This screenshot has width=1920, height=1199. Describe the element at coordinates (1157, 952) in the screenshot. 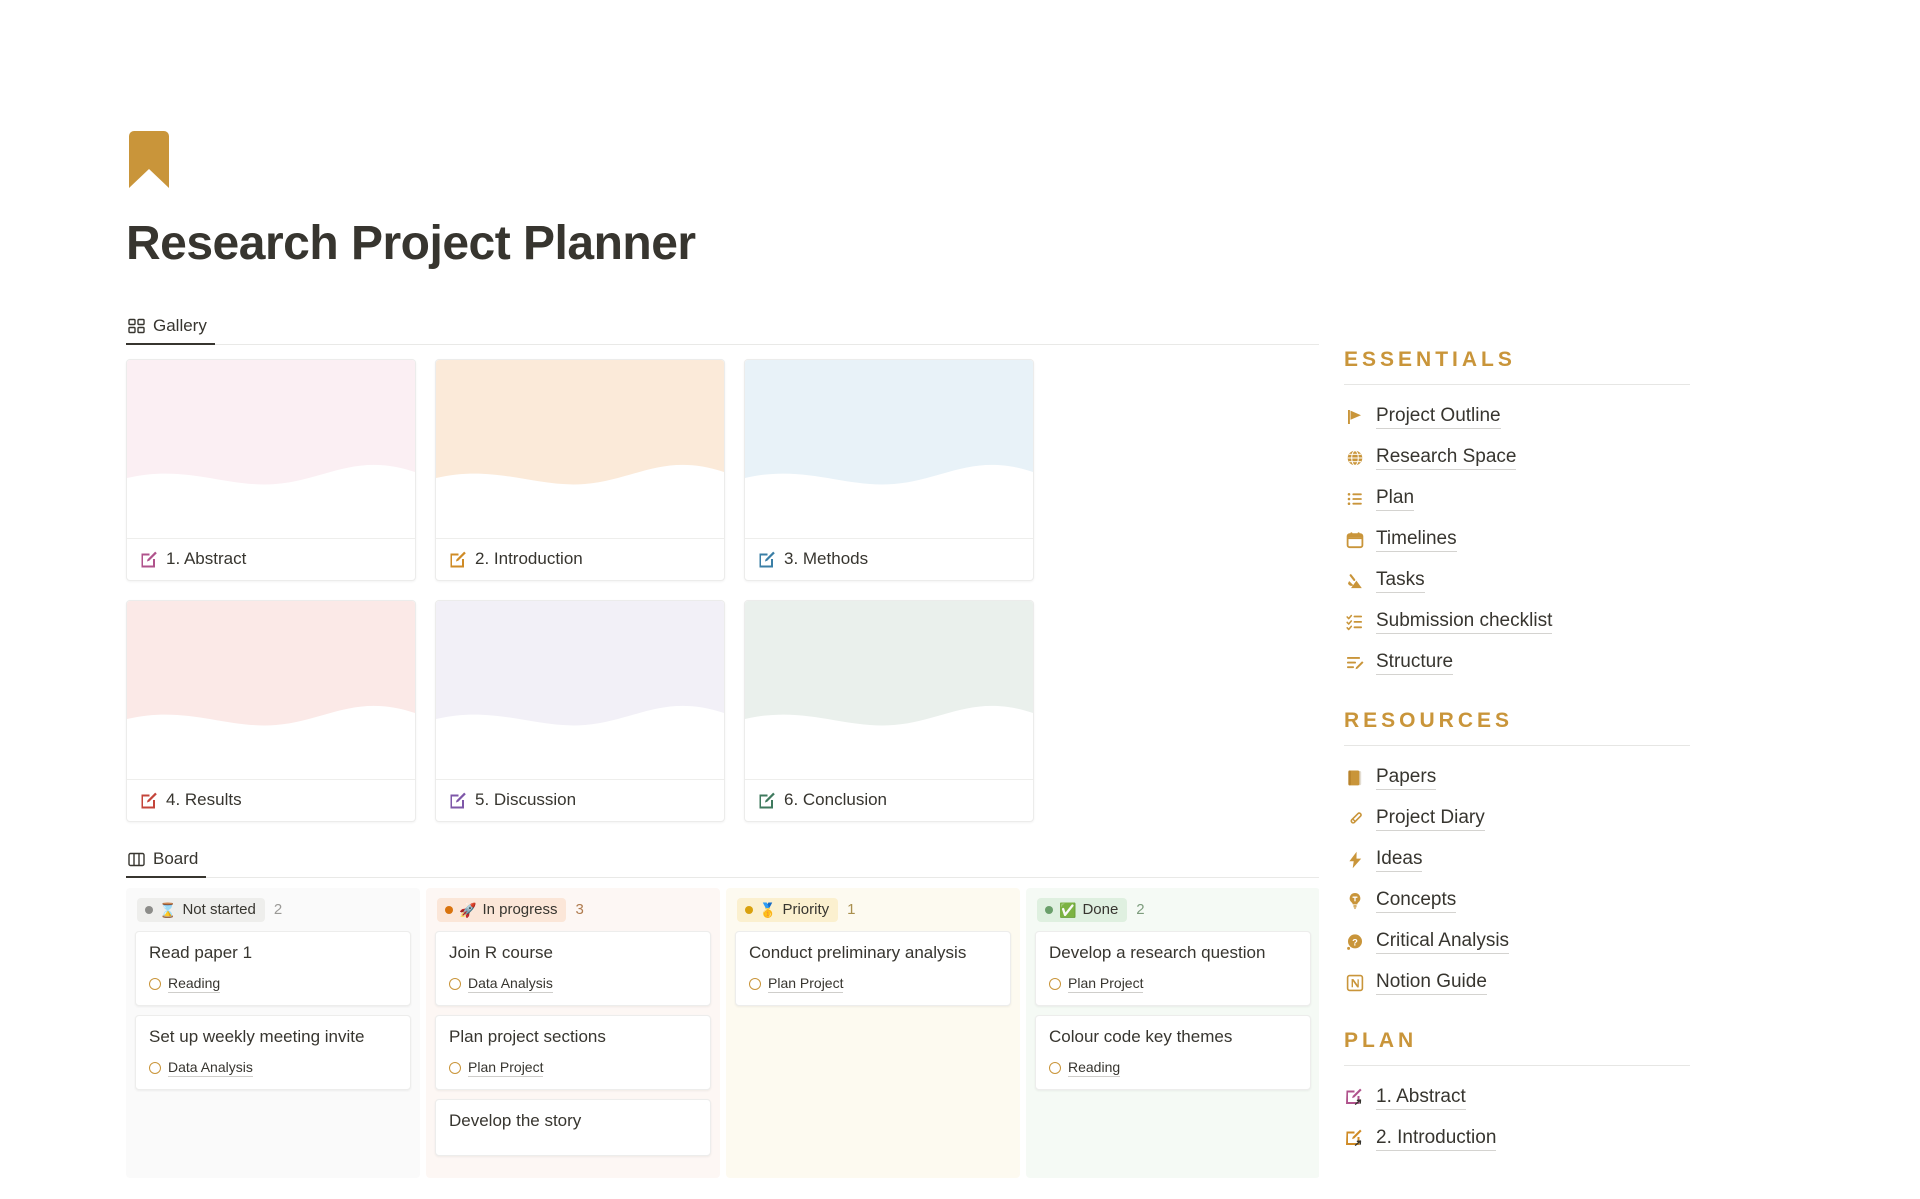

I see `board-card-title: Develop a research question` at that location.